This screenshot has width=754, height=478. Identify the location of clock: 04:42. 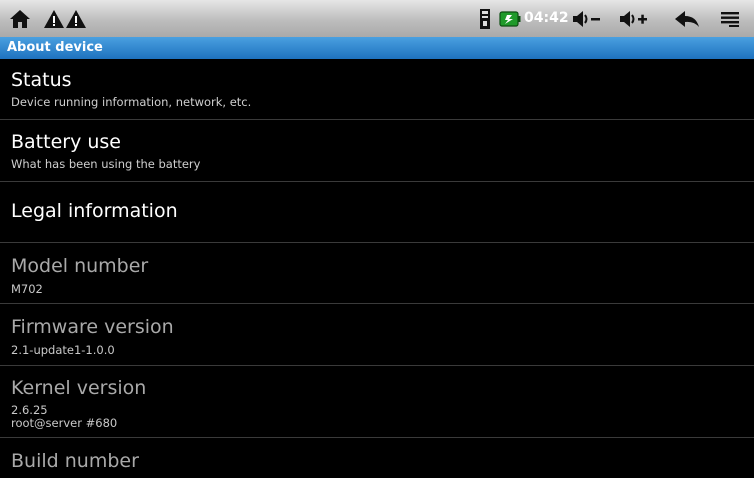
(546, 18).